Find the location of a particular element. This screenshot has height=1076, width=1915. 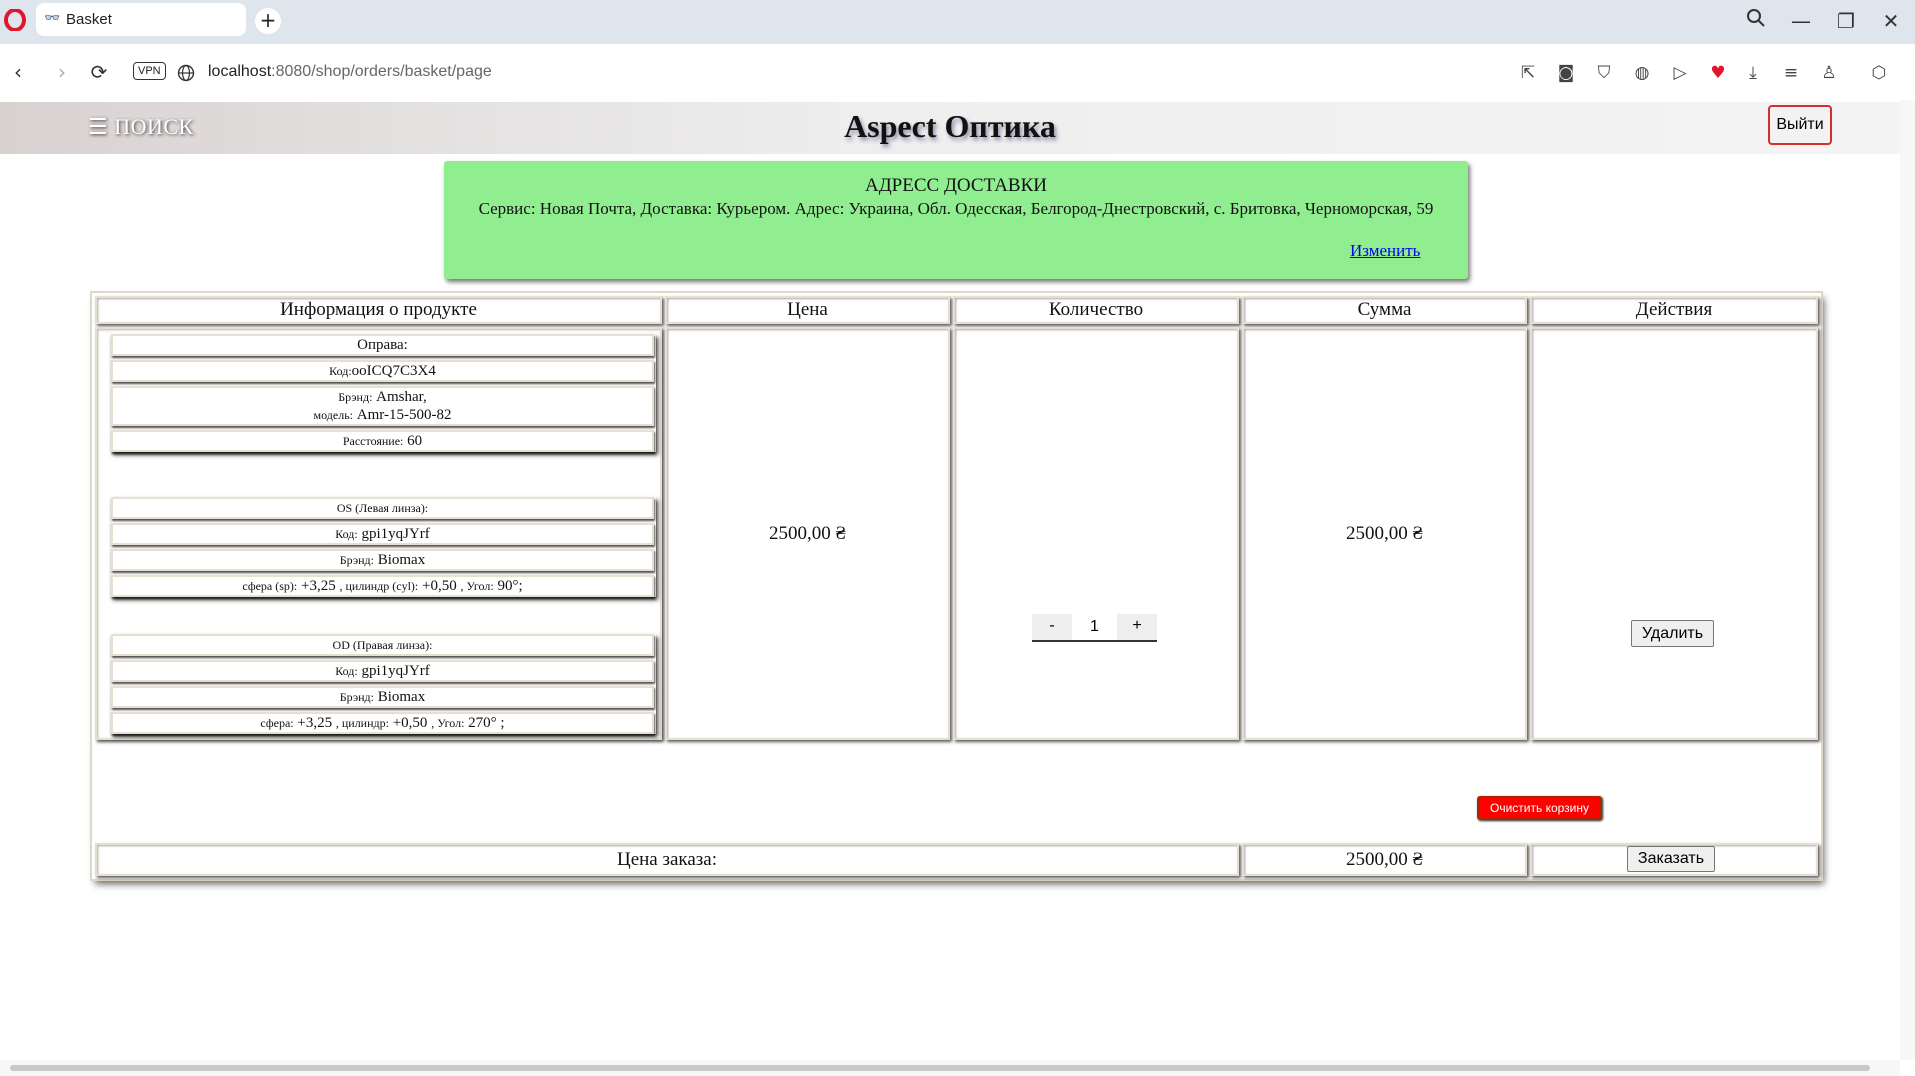

quantity-cell is located at coordinates (1096, 533).